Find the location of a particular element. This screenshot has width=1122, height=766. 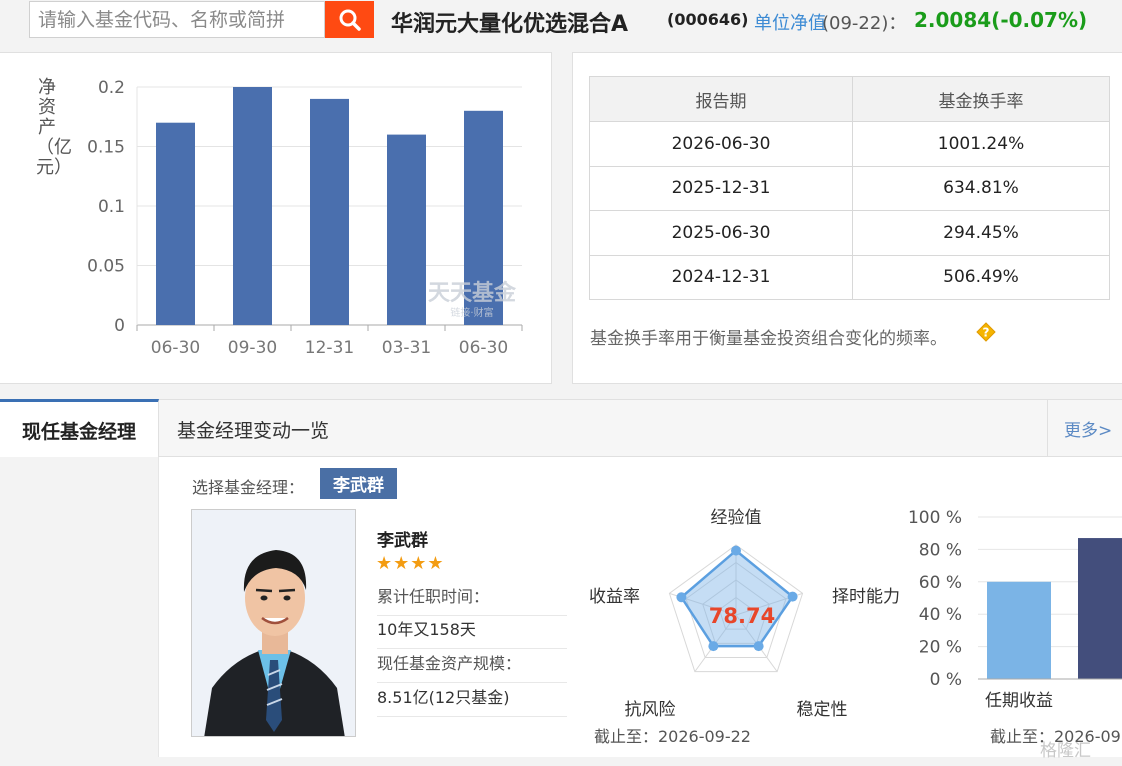

tab-manager-changes: 基金经理变动一览 is located at coordinates (253, 429).